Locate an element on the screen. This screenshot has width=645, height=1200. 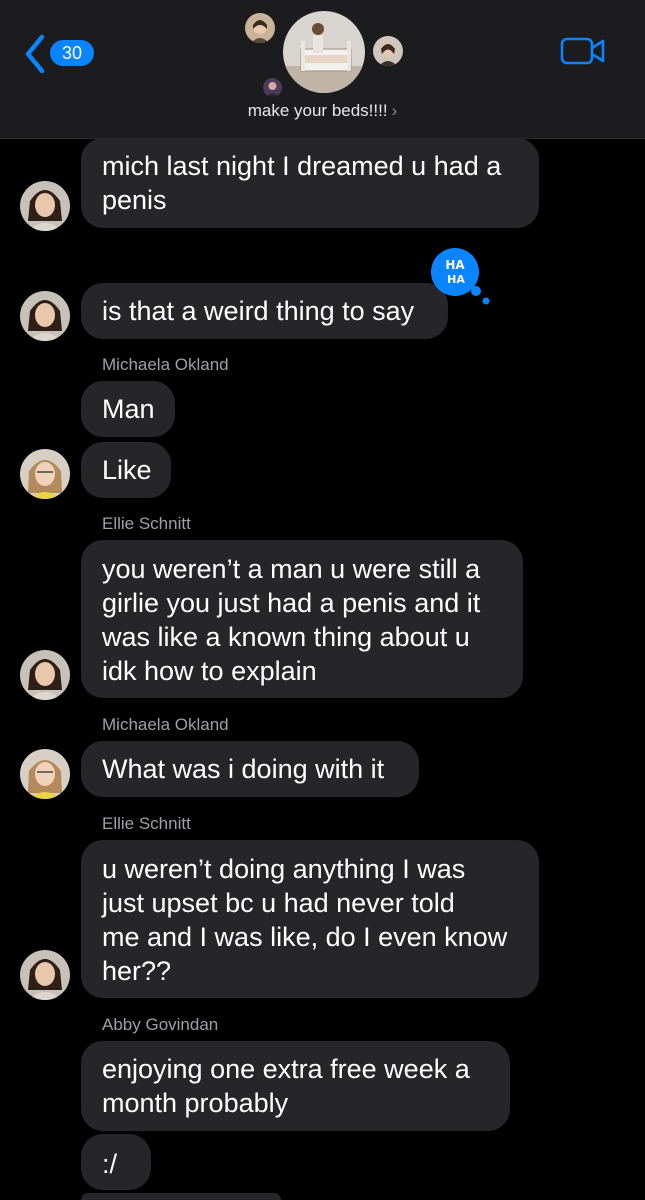
back-button: 30 is located at coordinates (64, 54).